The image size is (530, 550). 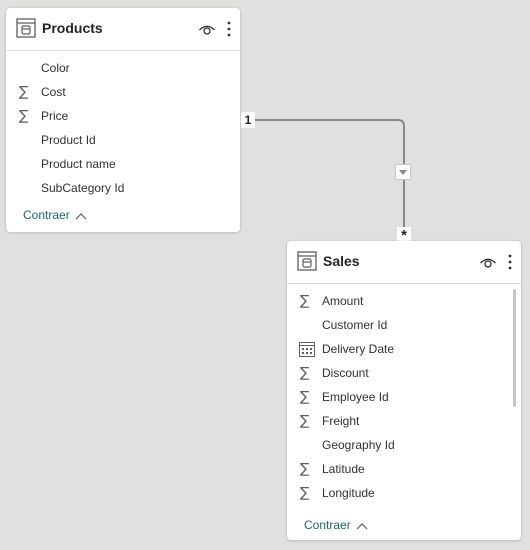 I want to click on field-latitude: ∑ Latitude, so click(x=404, y=469).